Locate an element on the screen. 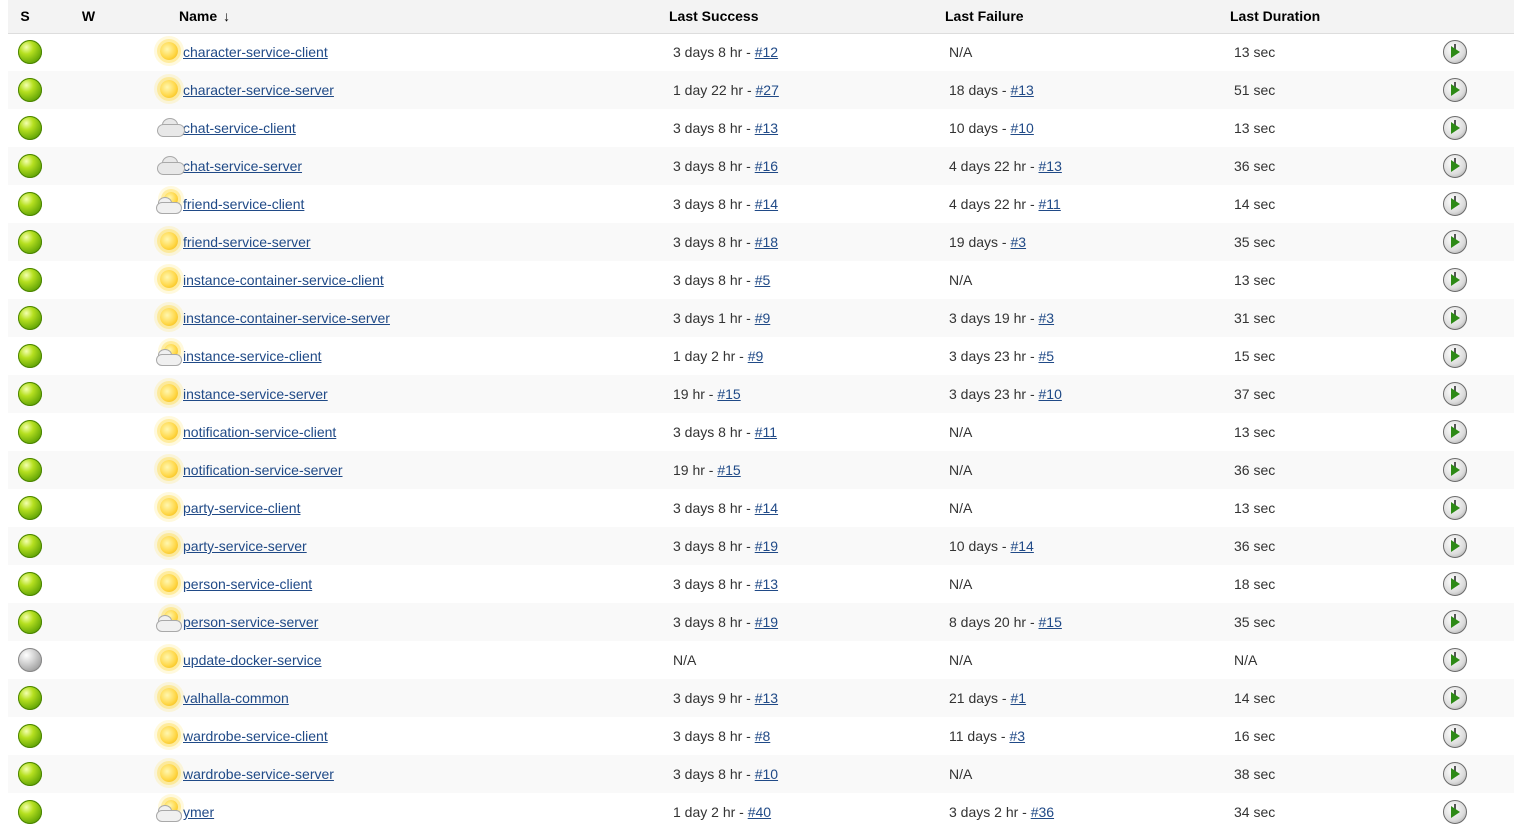 Image resolution: width=1514 pixels, height=839 pixels. last-failure-time: 21 days - is located at coordinates (980, 698).